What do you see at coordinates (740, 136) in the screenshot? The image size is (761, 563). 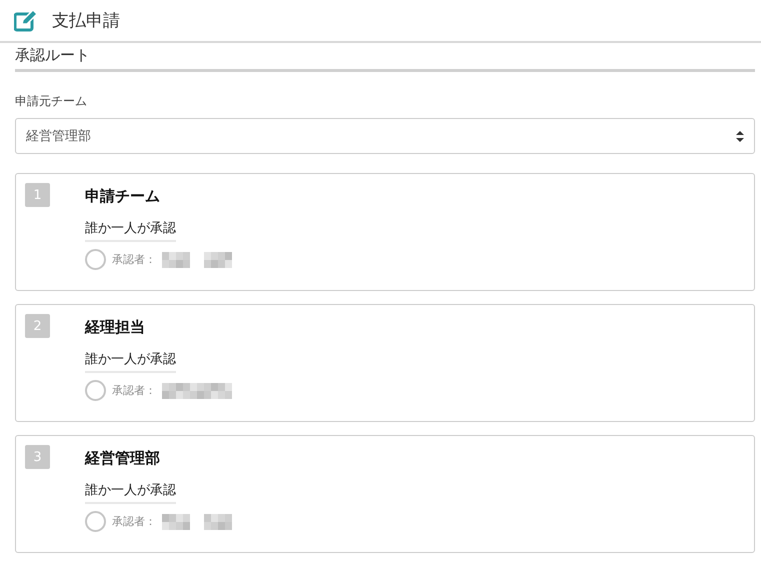 I see `sort-caret-icon` at bounding box center [740, 136].